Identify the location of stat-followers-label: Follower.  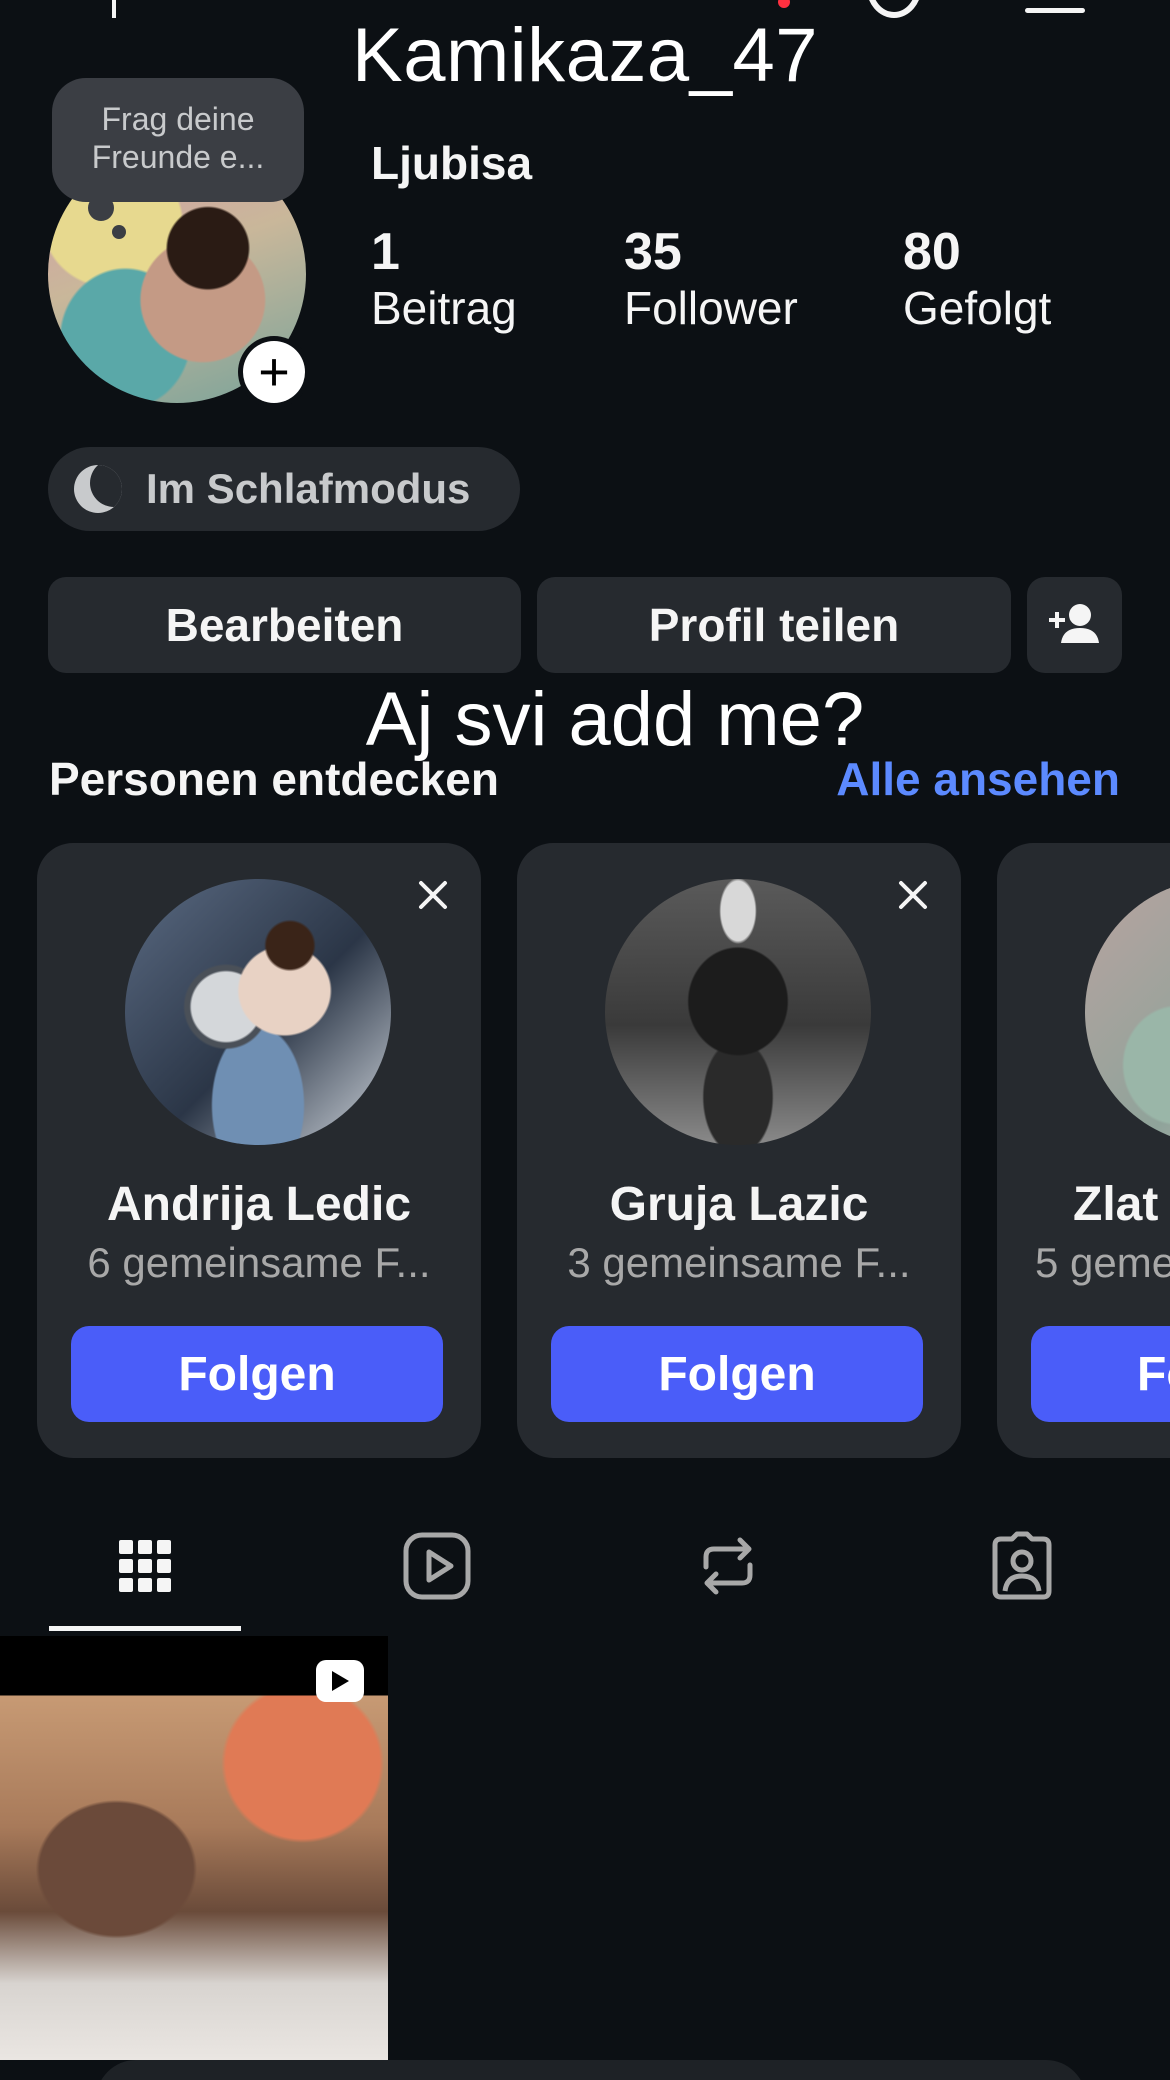
(711, 308).